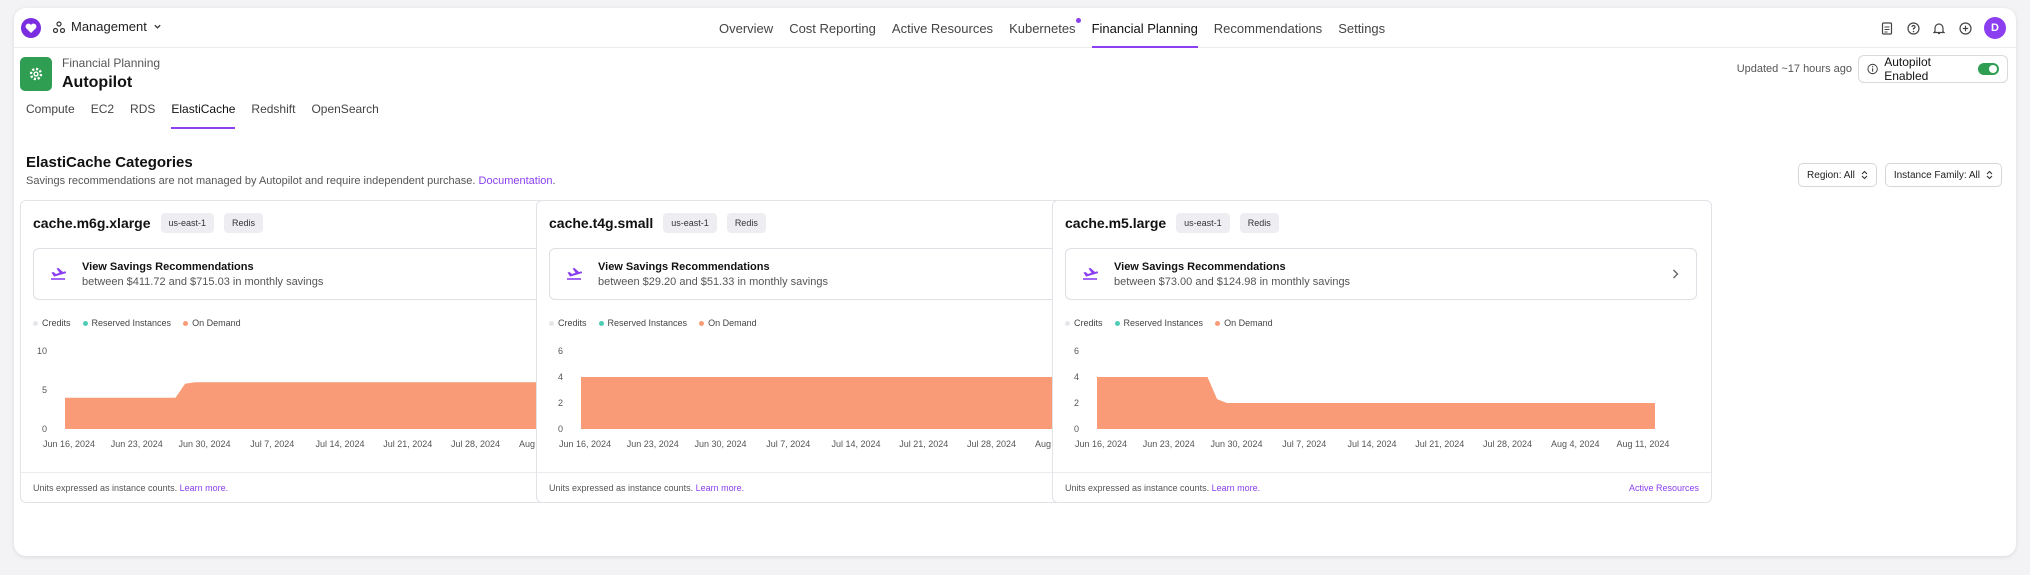 The image size is (2030, 575). Describe the element at coordinates (111, 63) in the screenshot. I see `breadcrumb: Financial Planning` at that location.